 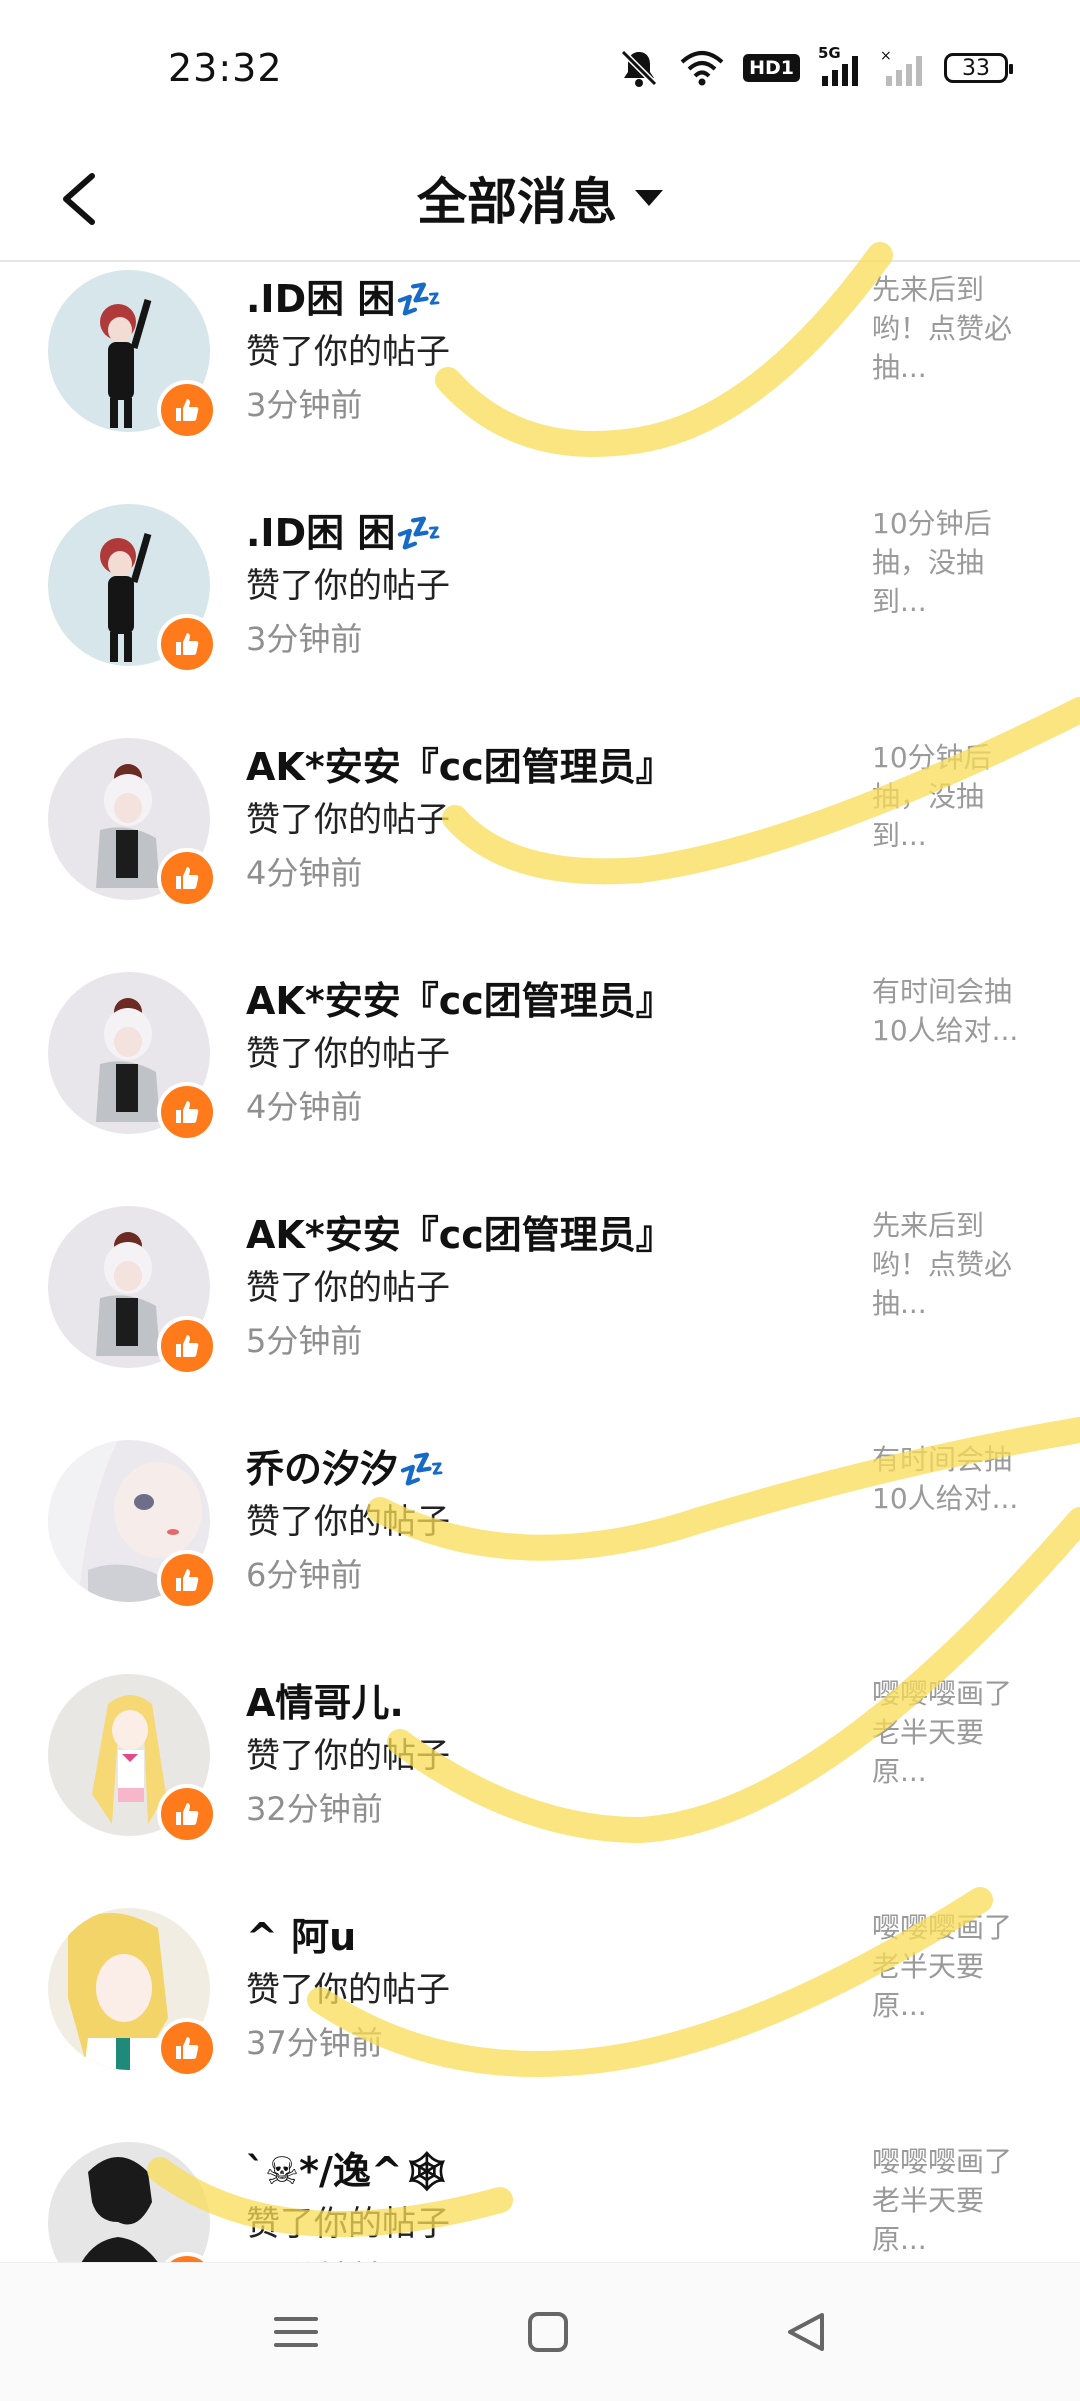 What do you see at coordinates (840, 66) in the screenshot?
I see `signal-5g-icon: 5G` at bounding box center [840, 66].